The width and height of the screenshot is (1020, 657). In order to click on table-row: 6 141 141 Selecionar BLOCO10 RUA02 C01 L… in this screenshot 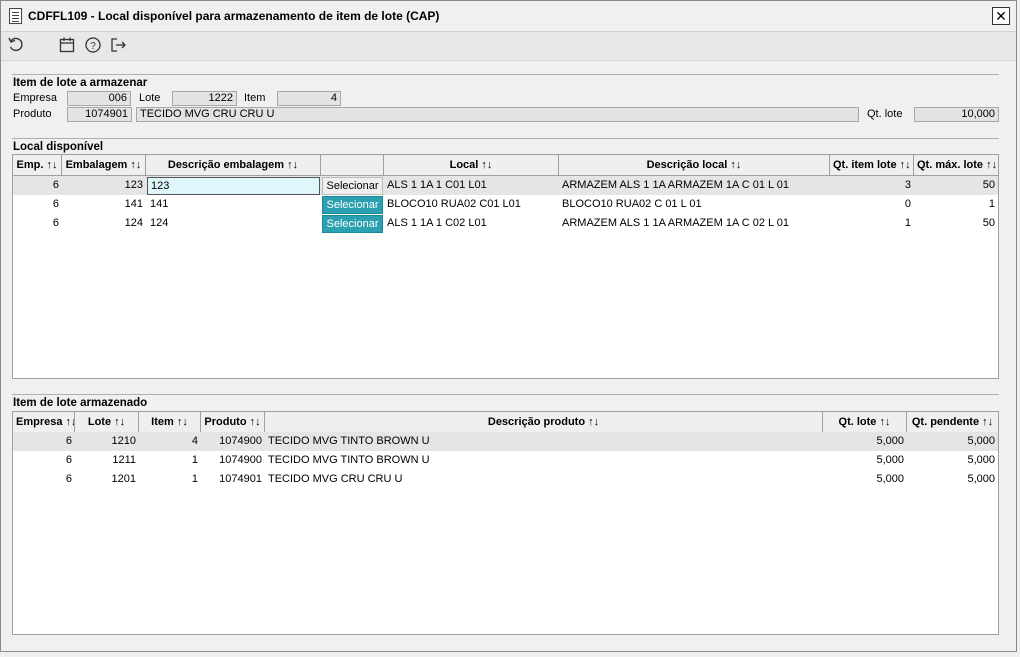, I will do `click(505, 204)`.